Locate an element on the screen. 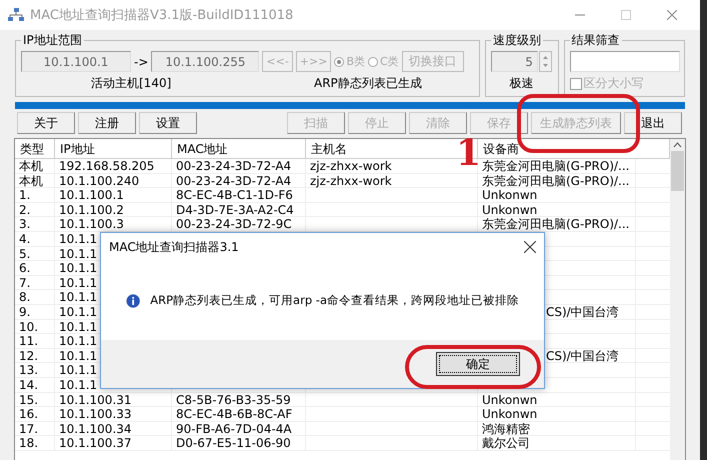  speed-field: 5 is located at coordinates (514, 61).